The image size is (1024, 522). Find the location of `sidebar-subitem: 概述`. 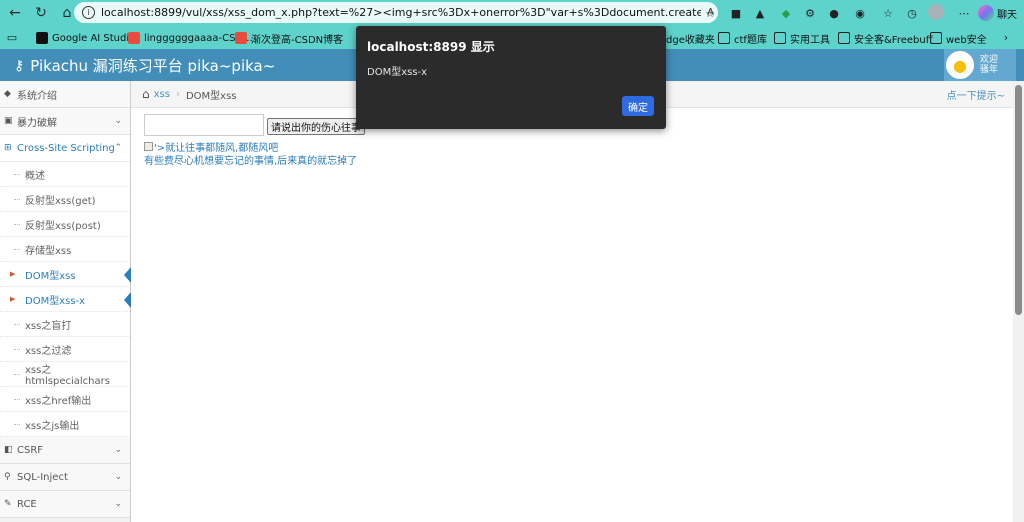

sidebar-subitem: 概述 is located at coordinates (65, 174).